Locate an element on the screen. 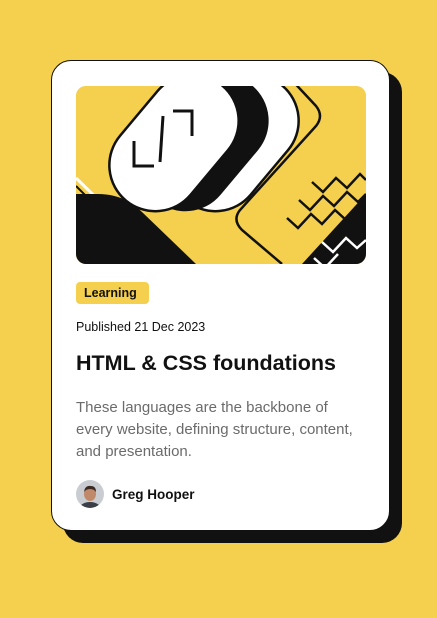 The width and height of the screenshot is (437, 618). author-name: Greg Hooper is located at coordinates (153, 494).